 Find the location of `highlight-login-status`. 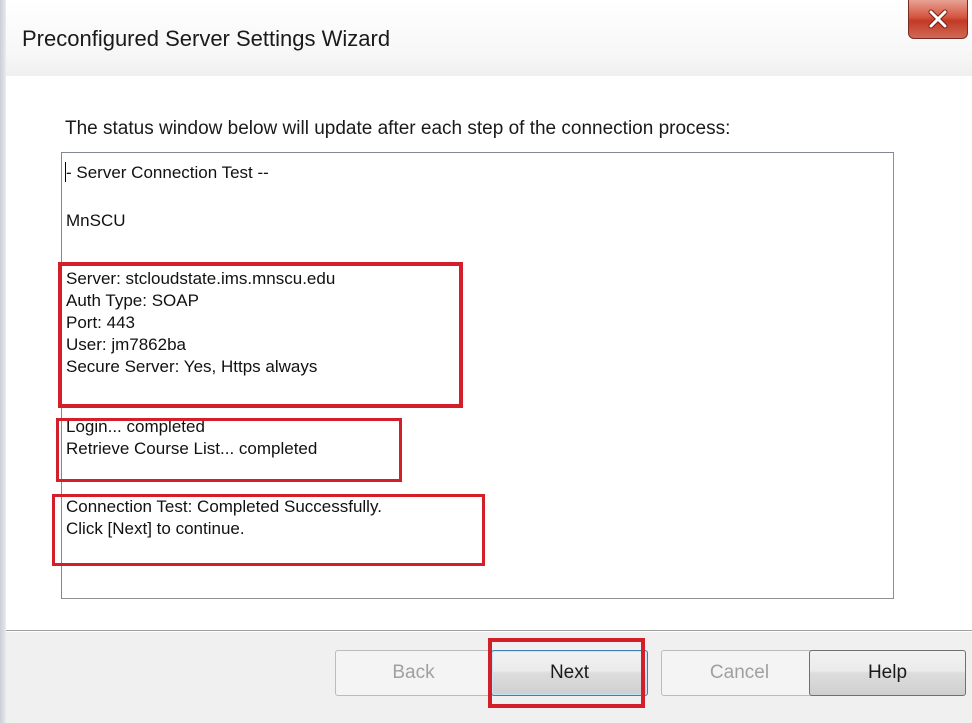

highlight-login-status is located at coordinates (229, 450).